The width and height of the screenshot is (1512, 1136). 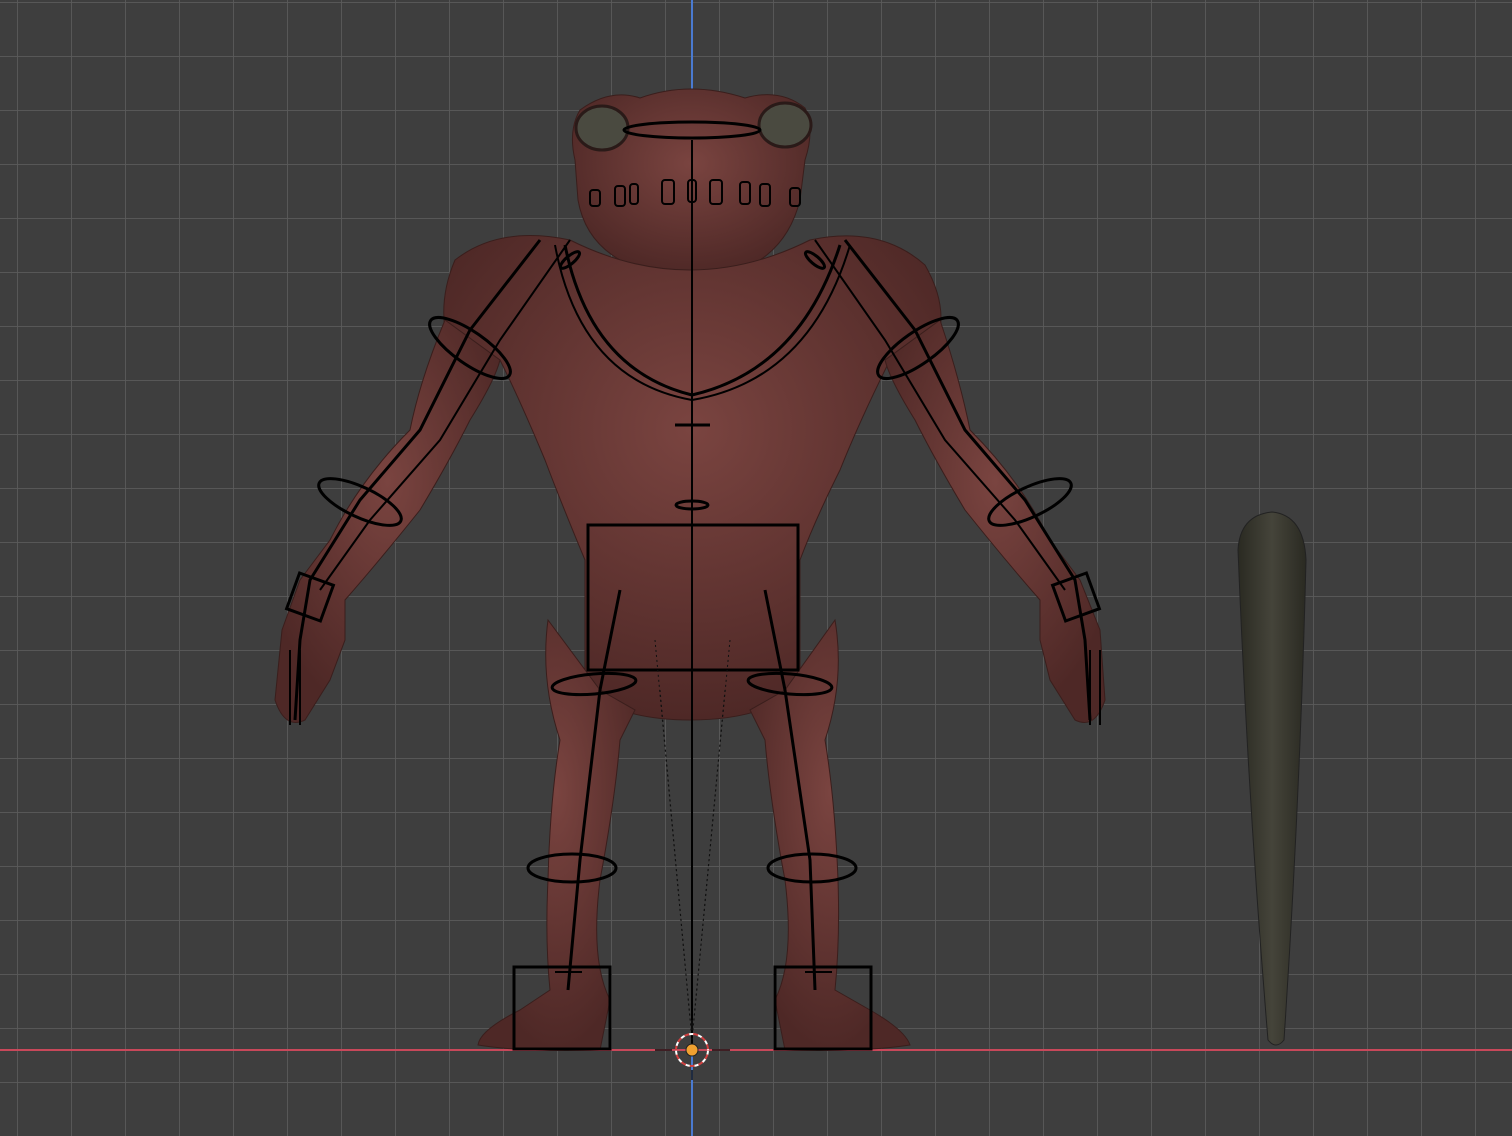 What do you see at coordinates (692, 1050) in the screenshot?
I see `origin-point` at bounding box center [692, 1050].